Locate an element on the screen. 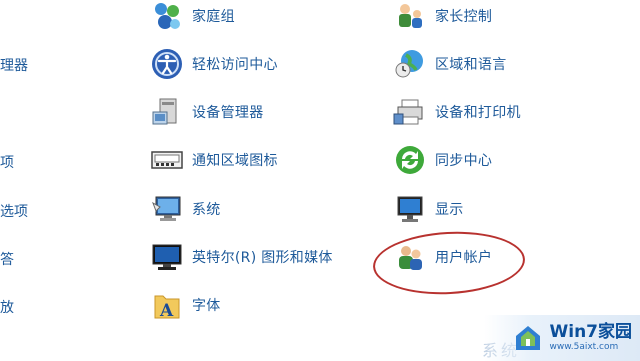  parental-controls-icon is located at coordinates (410, 16).